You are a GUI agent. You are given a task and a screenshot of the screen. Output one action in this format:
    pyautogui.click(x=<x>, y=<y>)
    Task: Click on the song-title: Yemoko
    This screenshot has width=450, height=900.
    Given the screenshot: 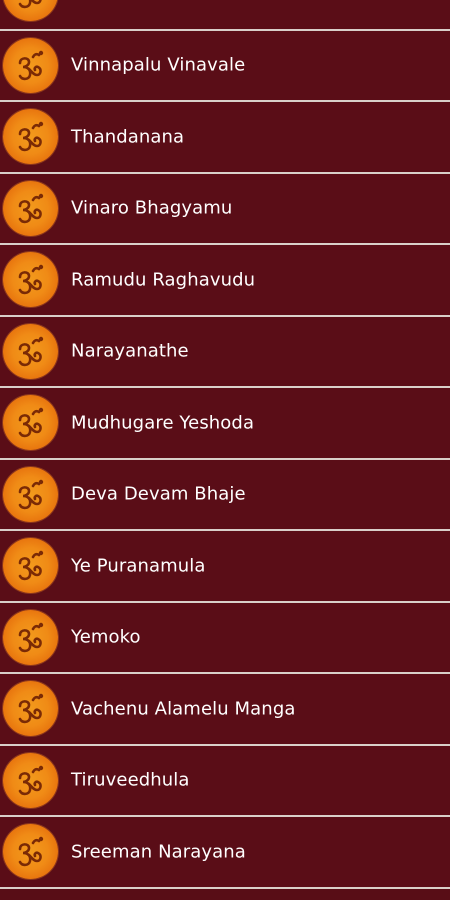 What is the action you would take?
    pyautogui.click(x=106, y=637)
    